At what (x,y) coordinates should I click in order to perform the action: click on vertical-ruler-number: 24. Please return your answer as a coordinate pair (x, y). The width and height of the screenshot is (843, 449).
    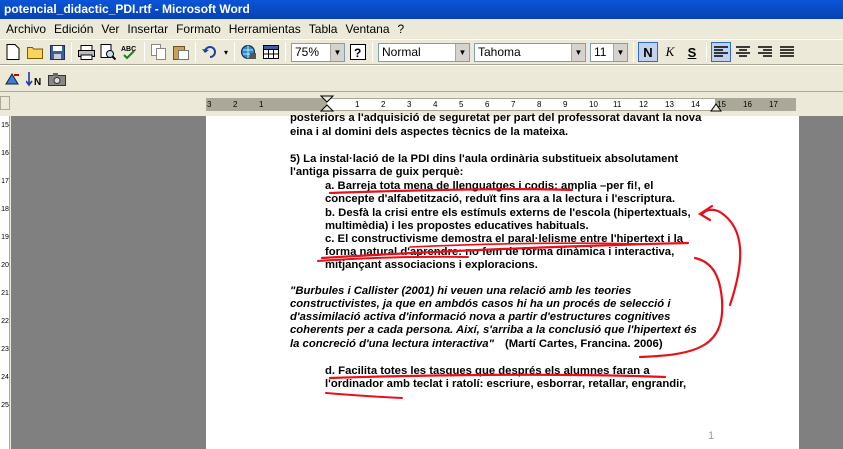
    Looking at the image, I should click on (5, 377).